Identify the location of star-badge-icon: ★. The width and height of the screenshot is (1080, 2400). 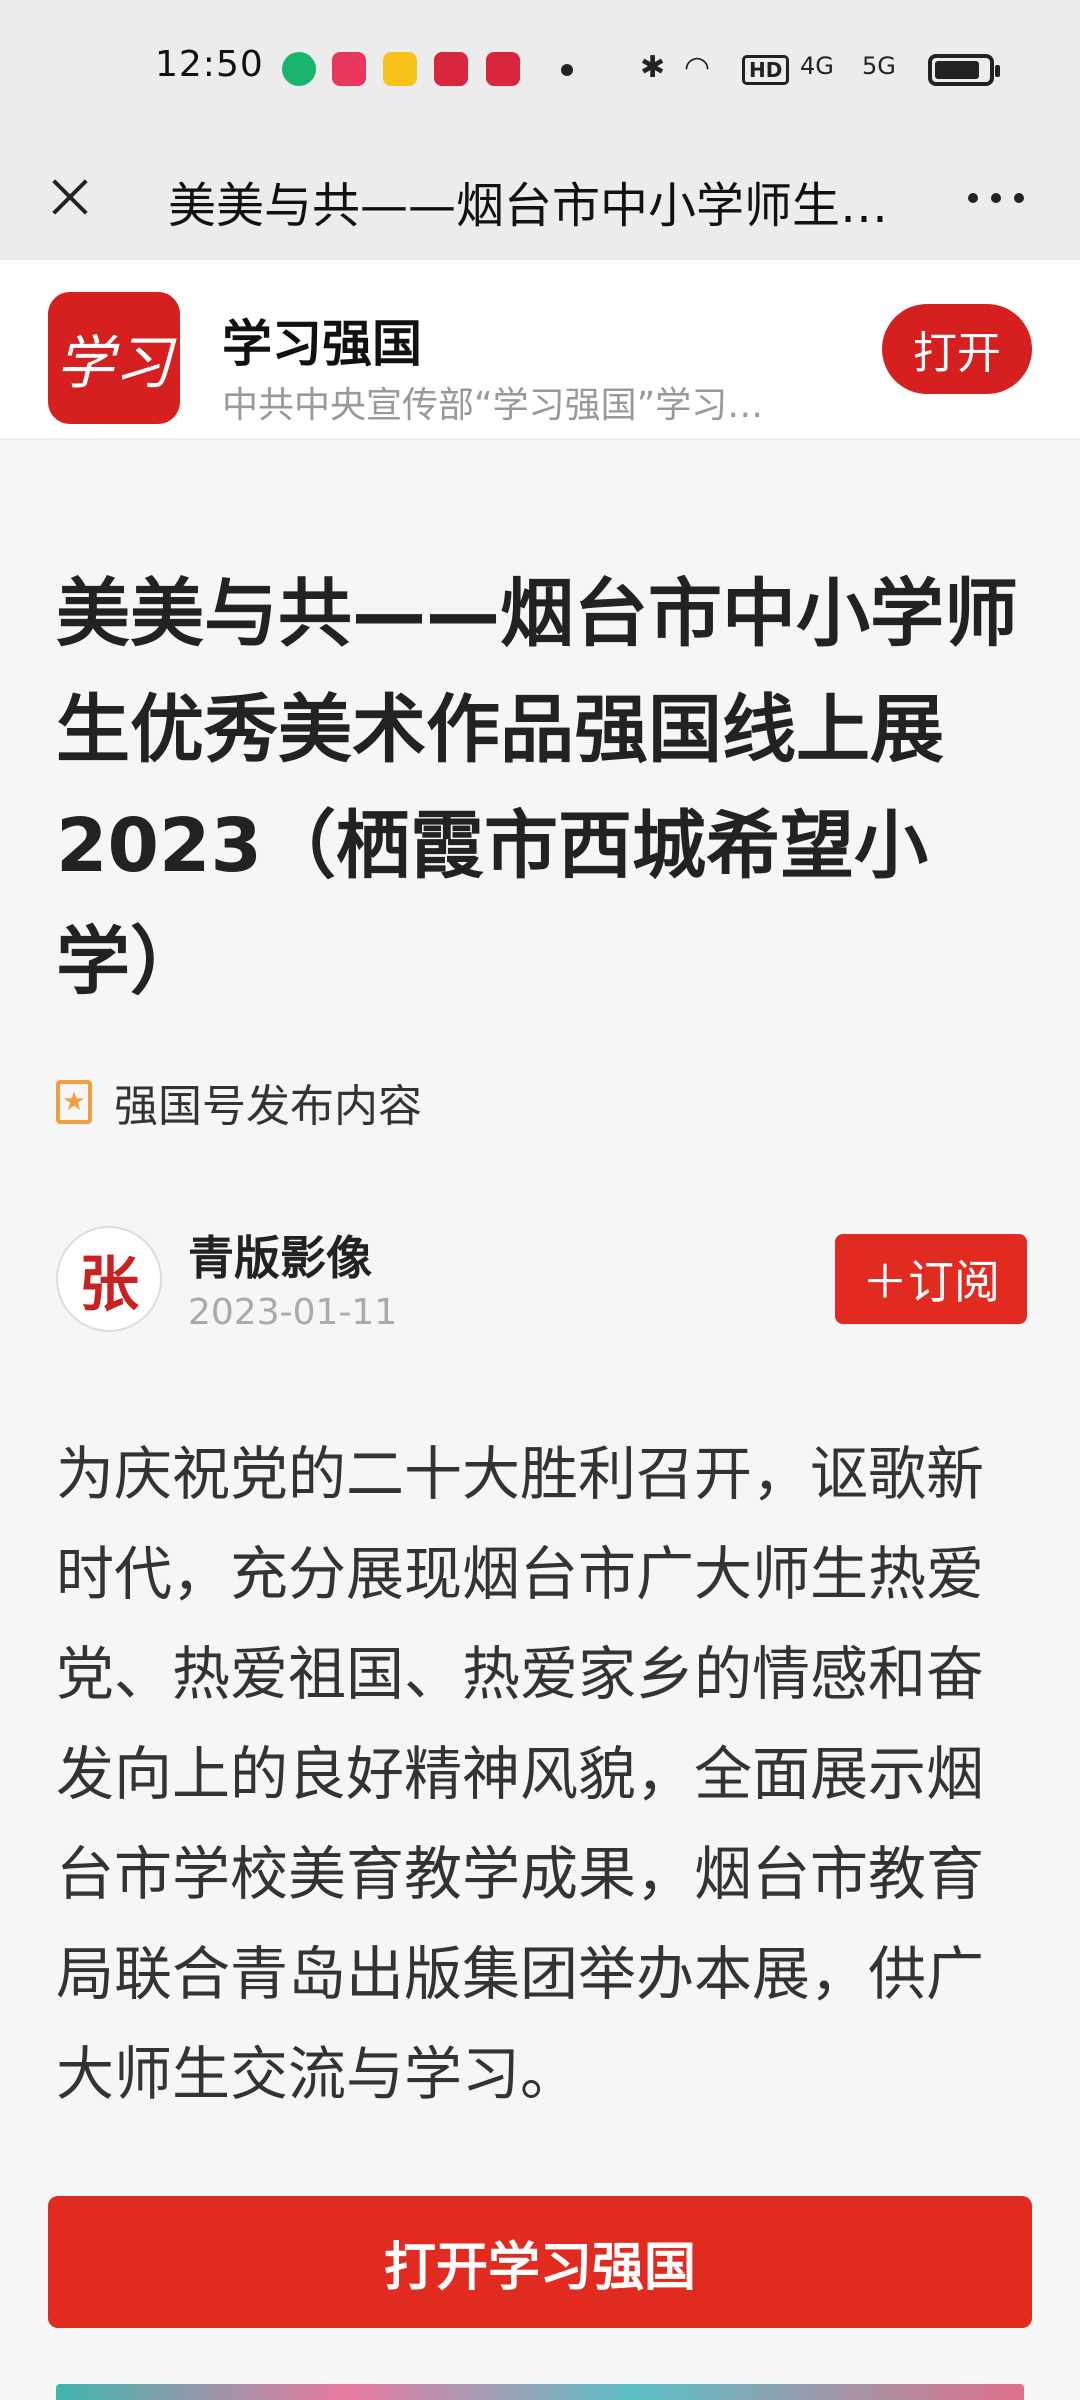
(74, 1102).